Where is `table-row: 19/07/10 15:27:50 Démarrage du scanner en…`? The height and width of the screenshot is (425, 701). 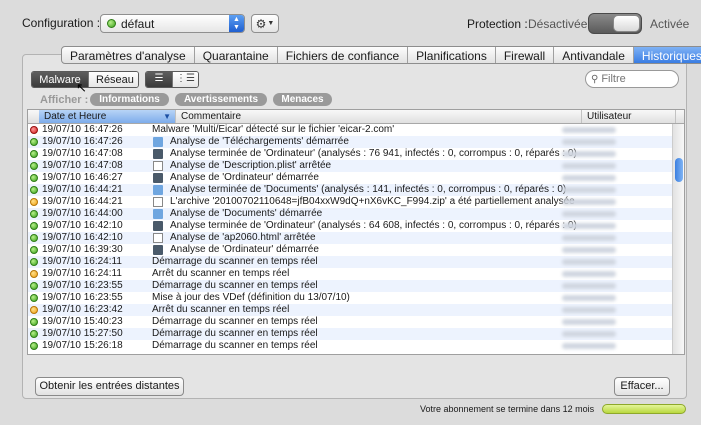 table-row: 19/07/10 15:27:50 Démarrage du scanner en… is located at coordinates (350, 334).